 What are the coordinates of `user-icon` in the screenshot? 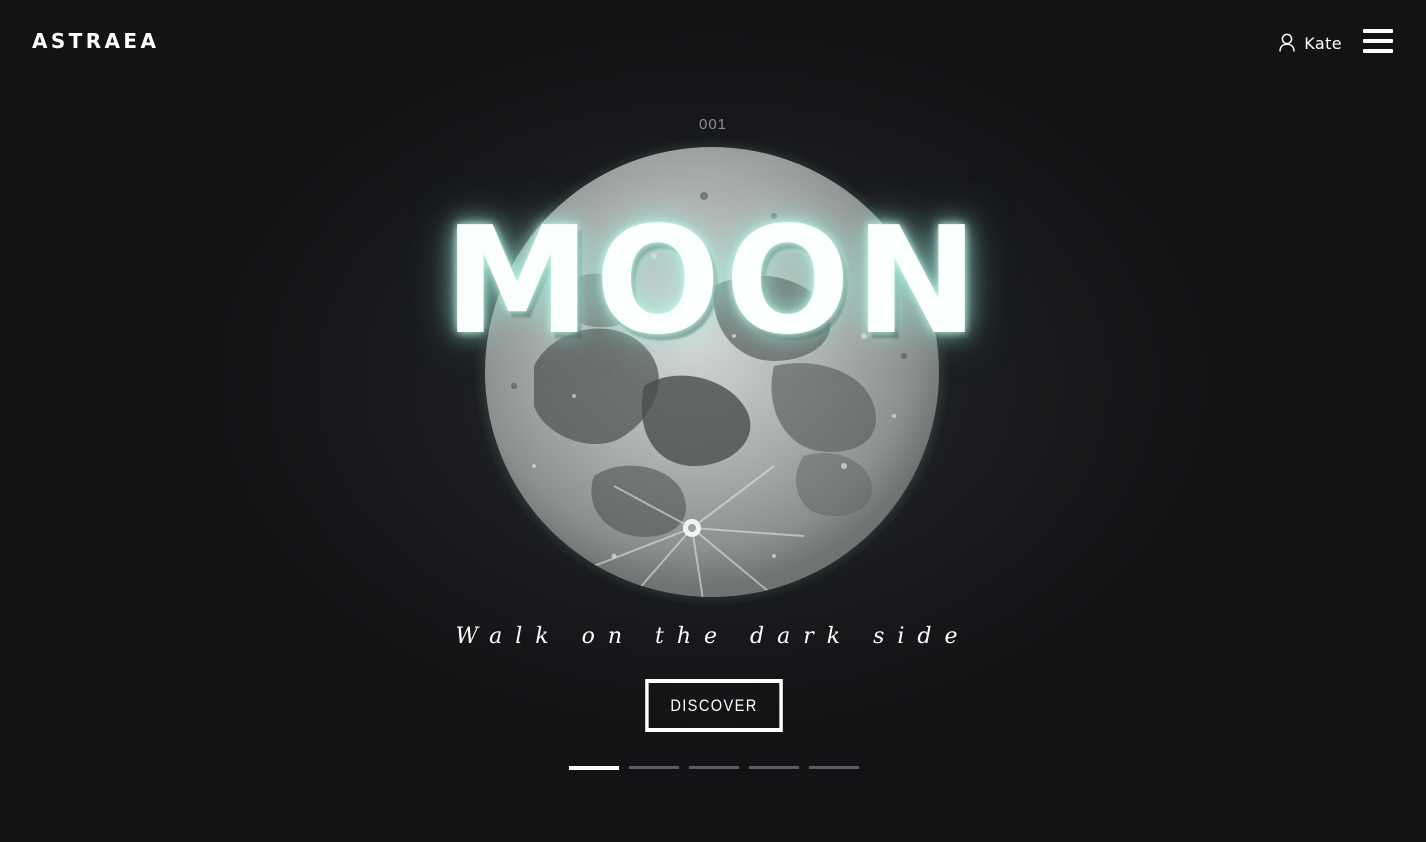 It's located at (1287, 43).